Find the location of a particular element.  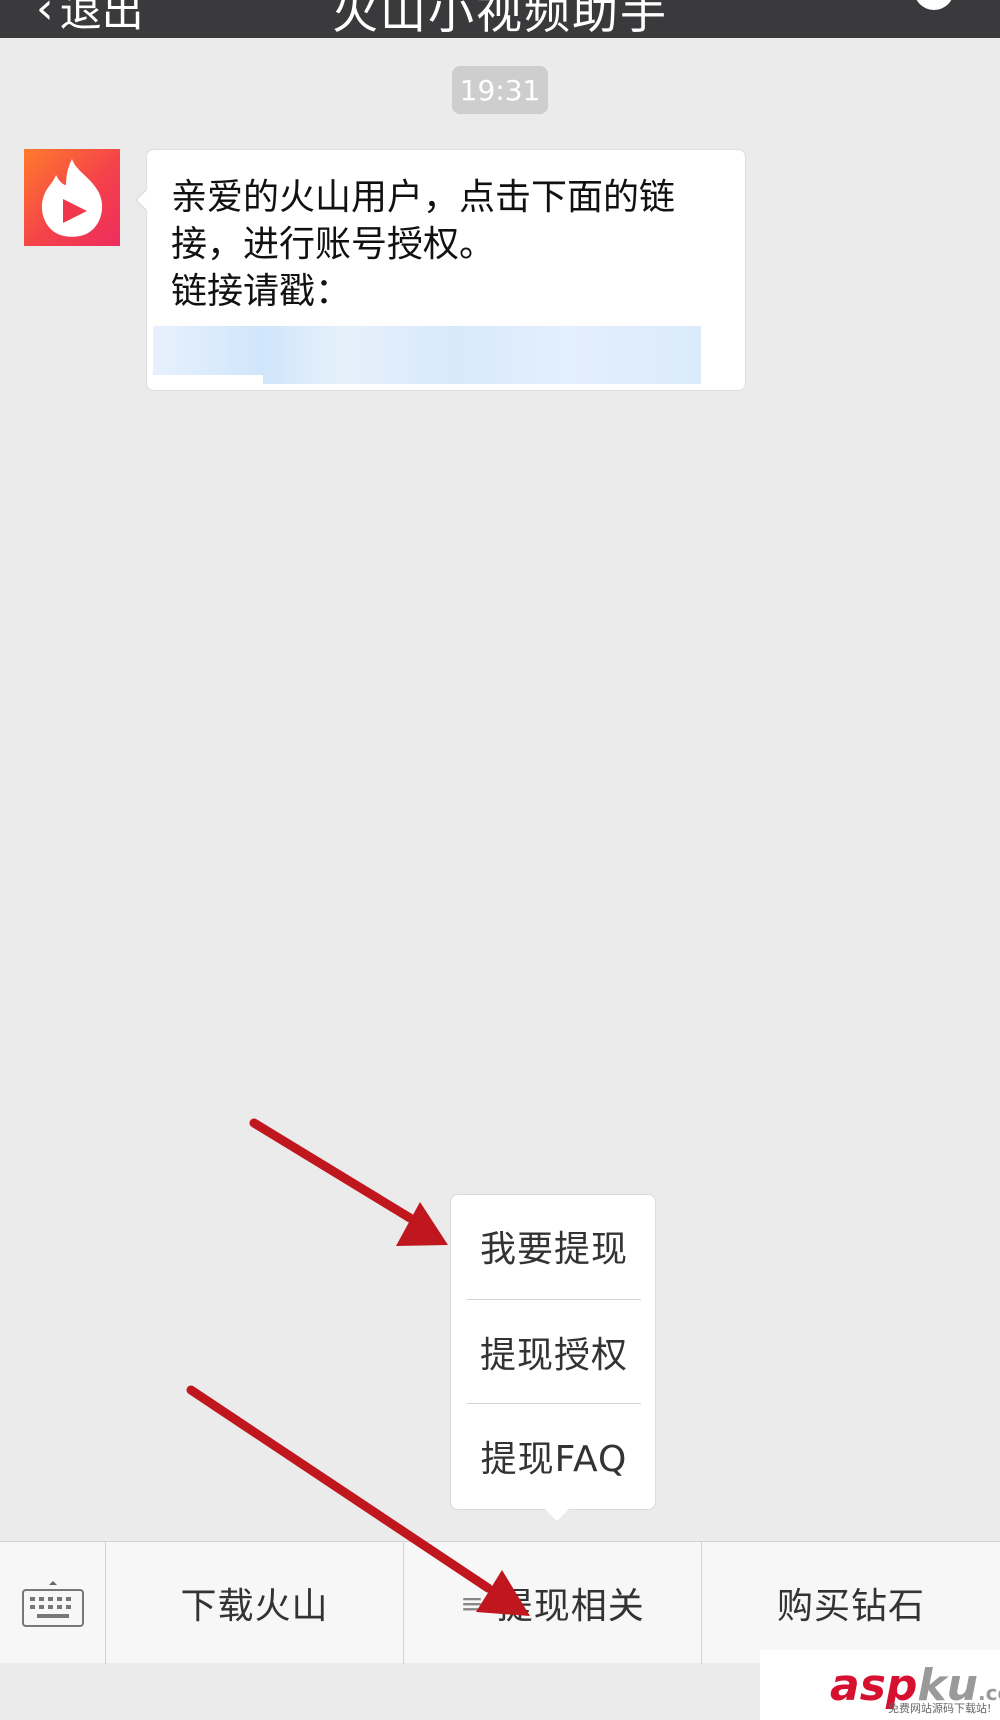

keyboard-toggle-button is located at coordinates (53, 1603).